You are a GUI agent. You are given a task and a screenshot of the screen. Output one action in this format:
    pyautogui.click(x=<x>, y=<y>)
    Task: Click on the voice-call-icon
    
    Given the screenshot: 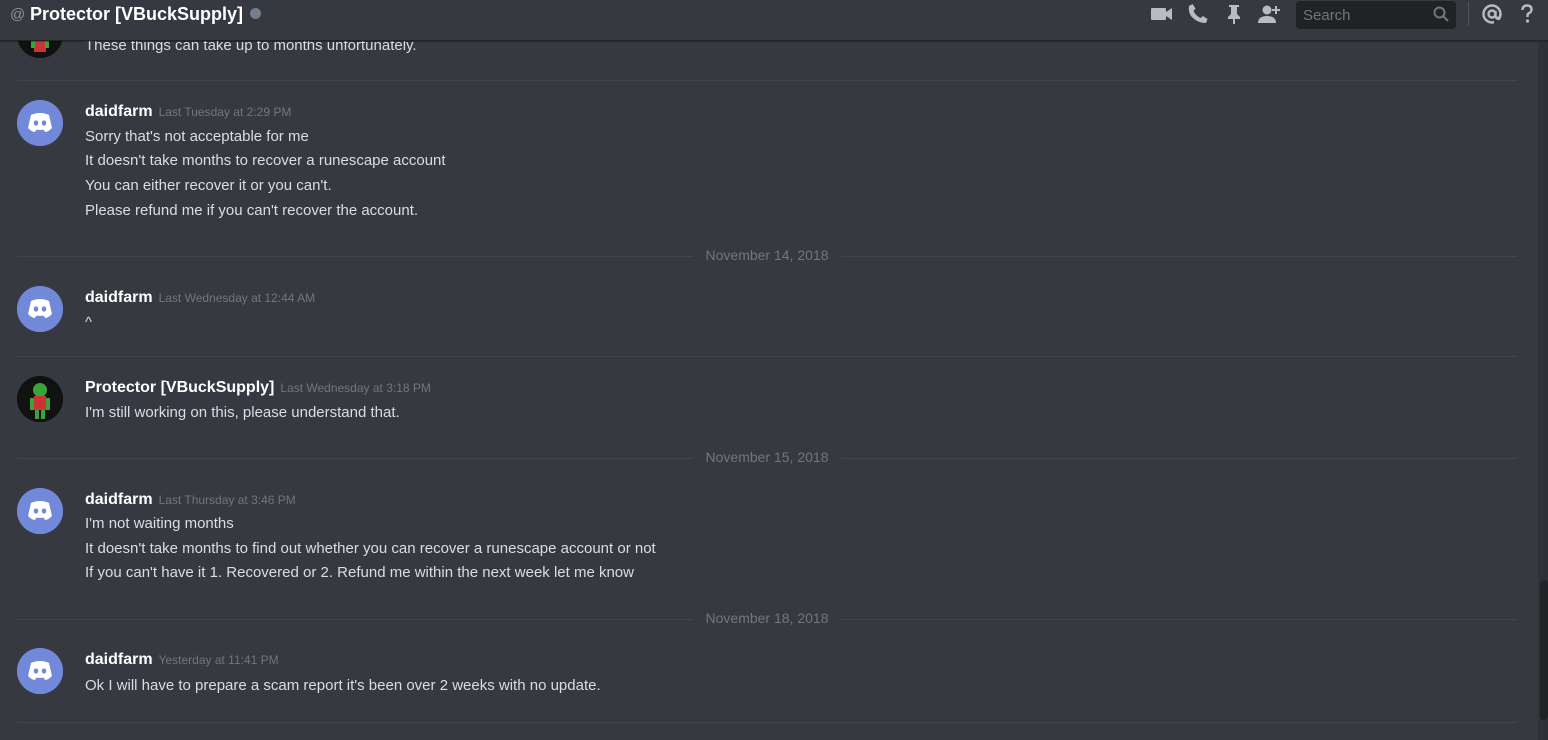 What is the action you would take?
    pyautogui.click(x=1198, y=14)
    